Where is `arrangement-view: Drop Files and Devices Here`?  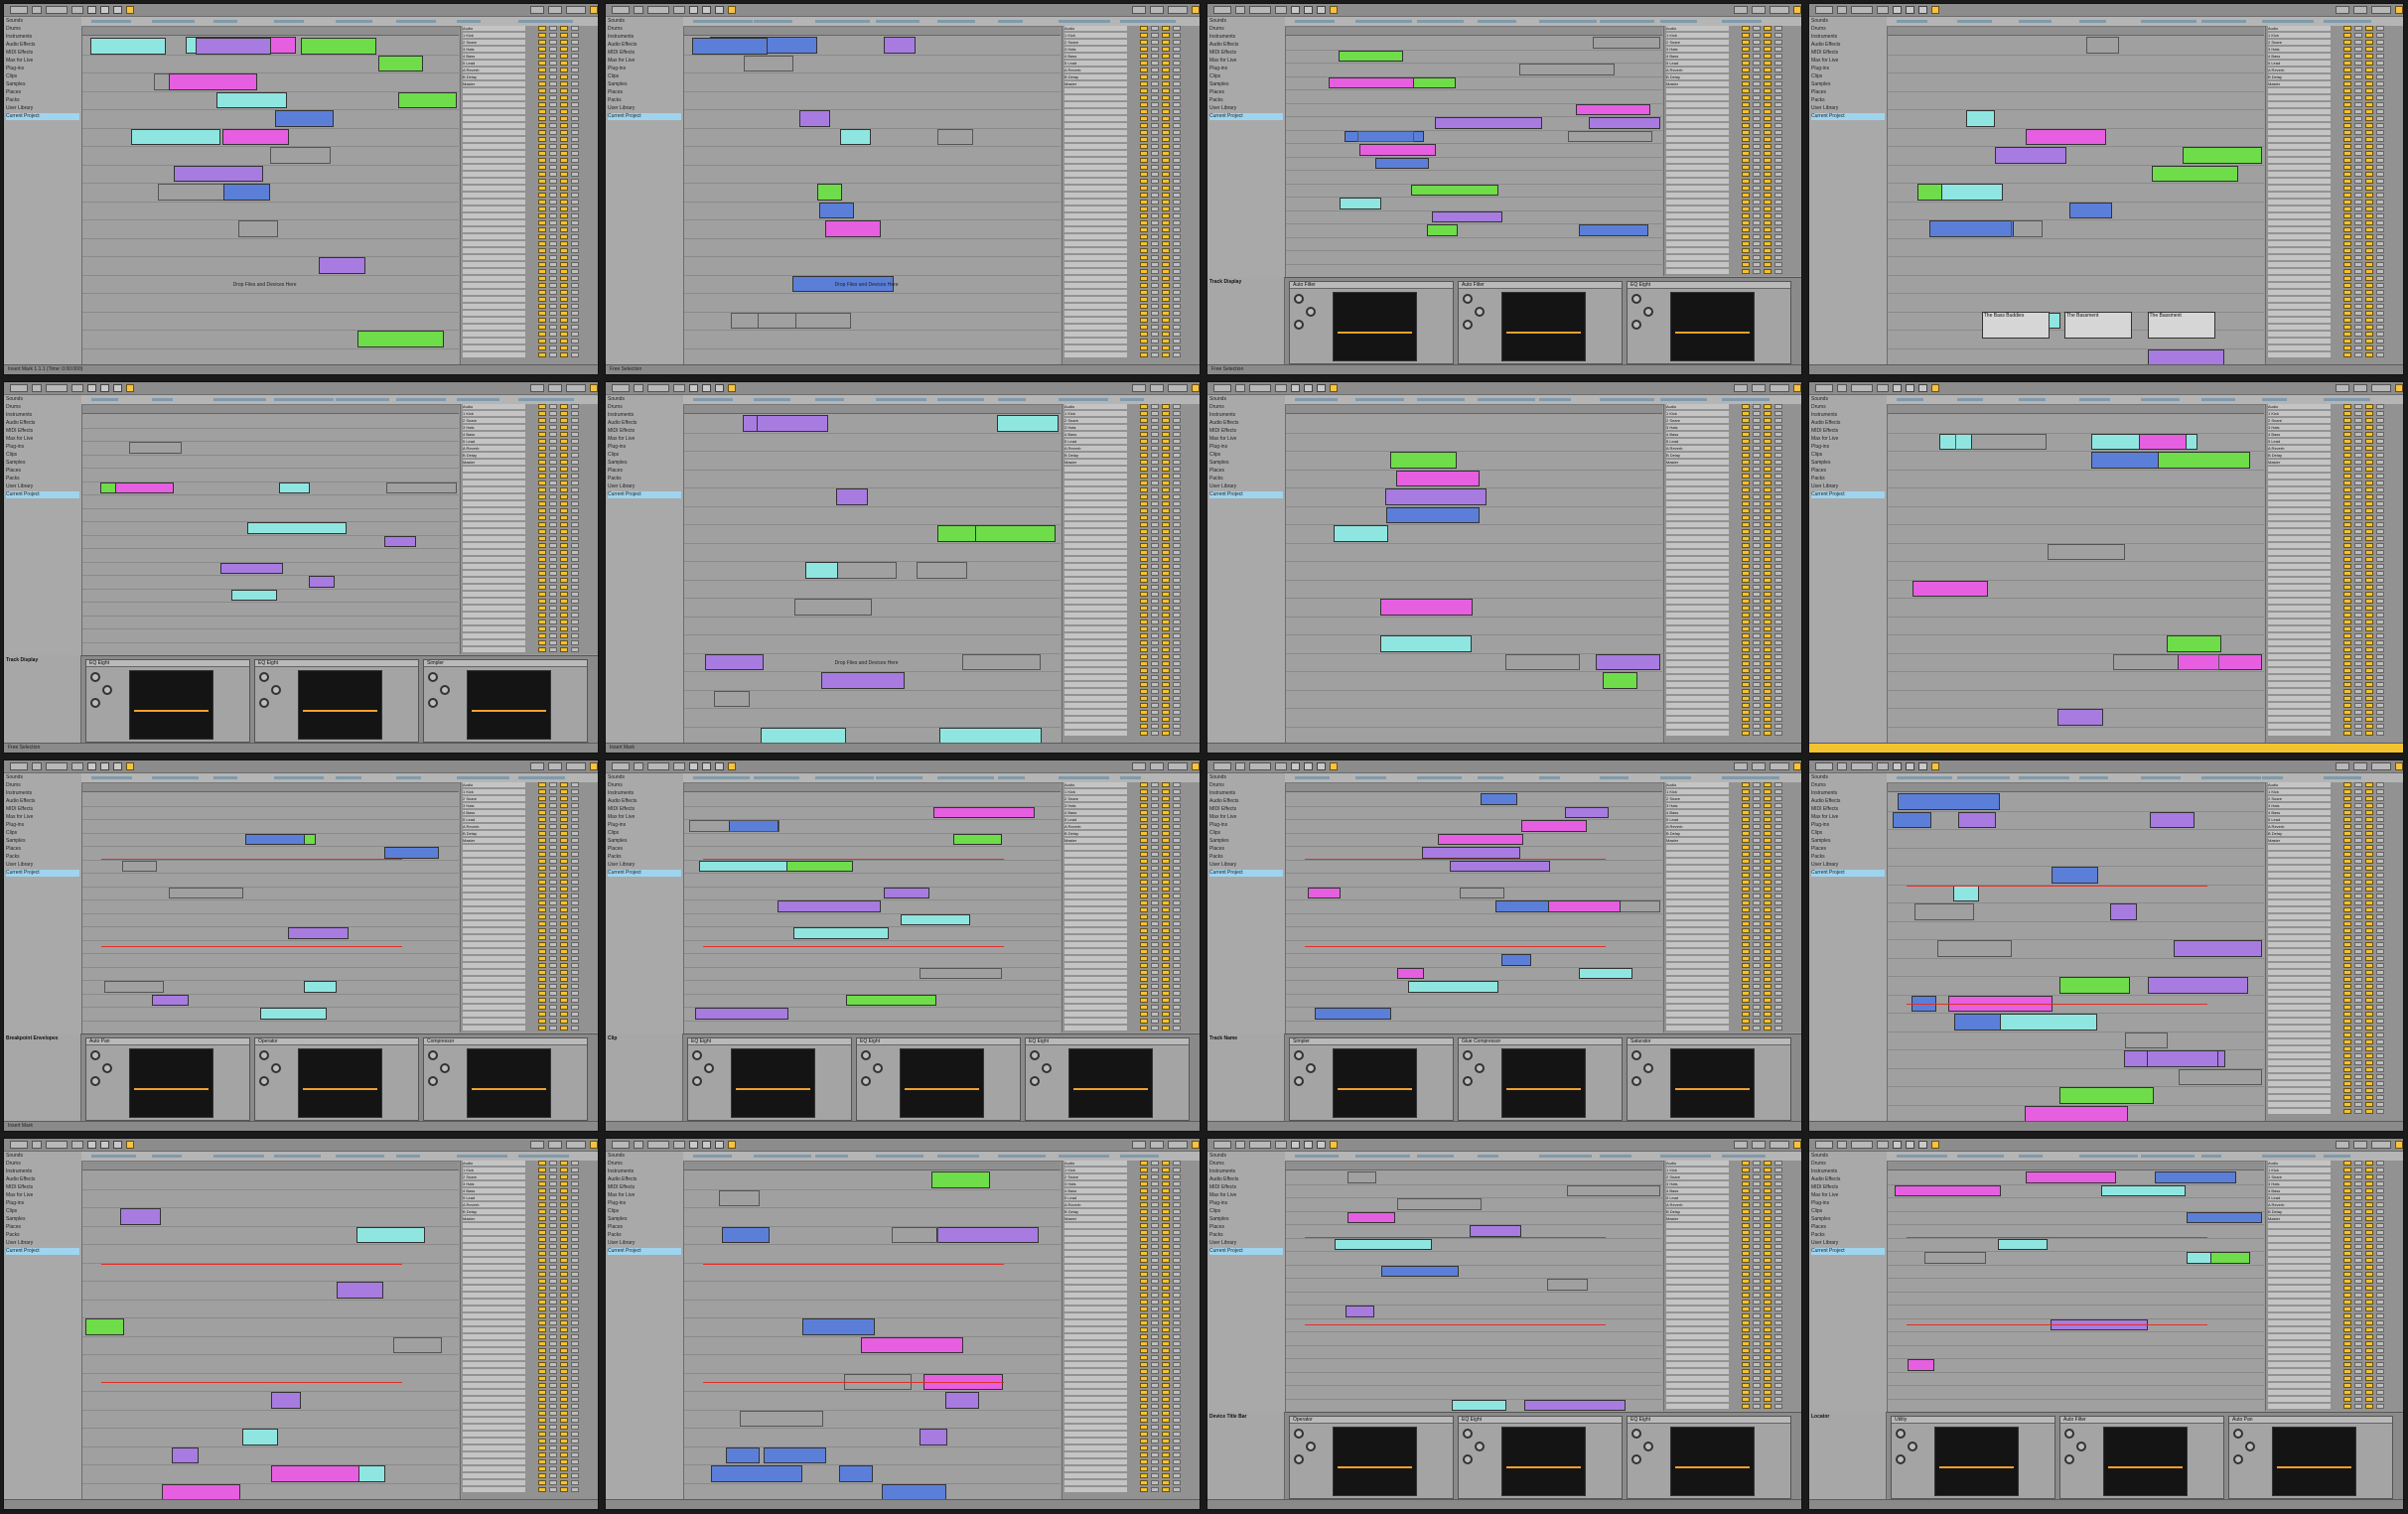
arrangement-view: Drop Files and Devices Here is located at coordinates (270, 196).